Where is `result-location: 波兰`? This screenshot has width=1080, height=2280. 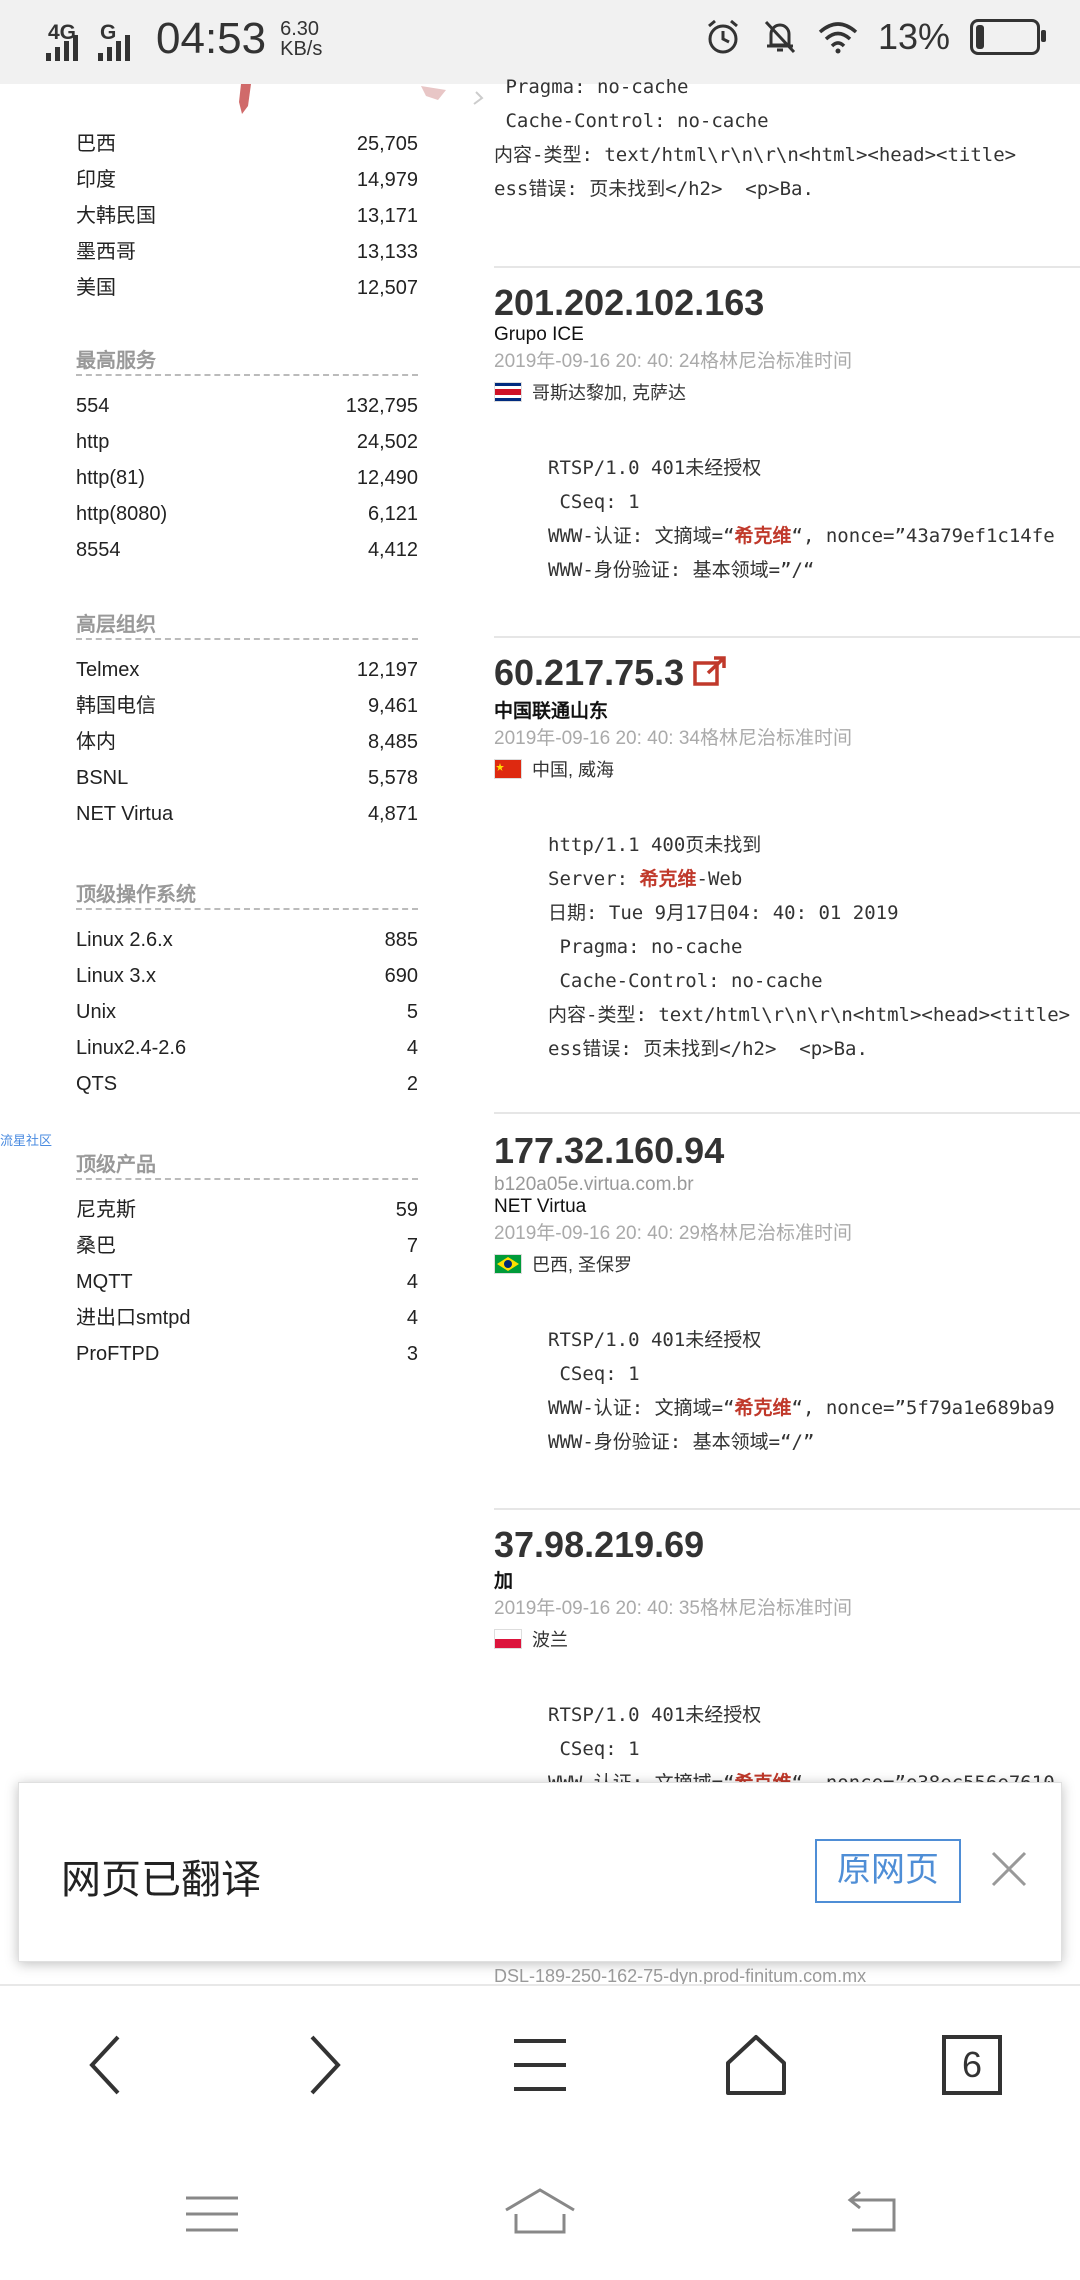 result-location: 波兰 is located at coordinates (787, 1639).